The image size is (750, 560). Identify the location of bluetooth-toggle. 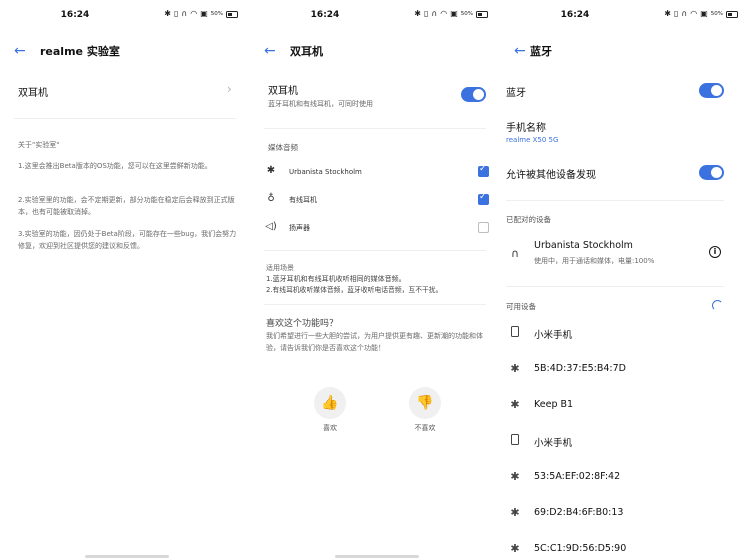
(711, 90).